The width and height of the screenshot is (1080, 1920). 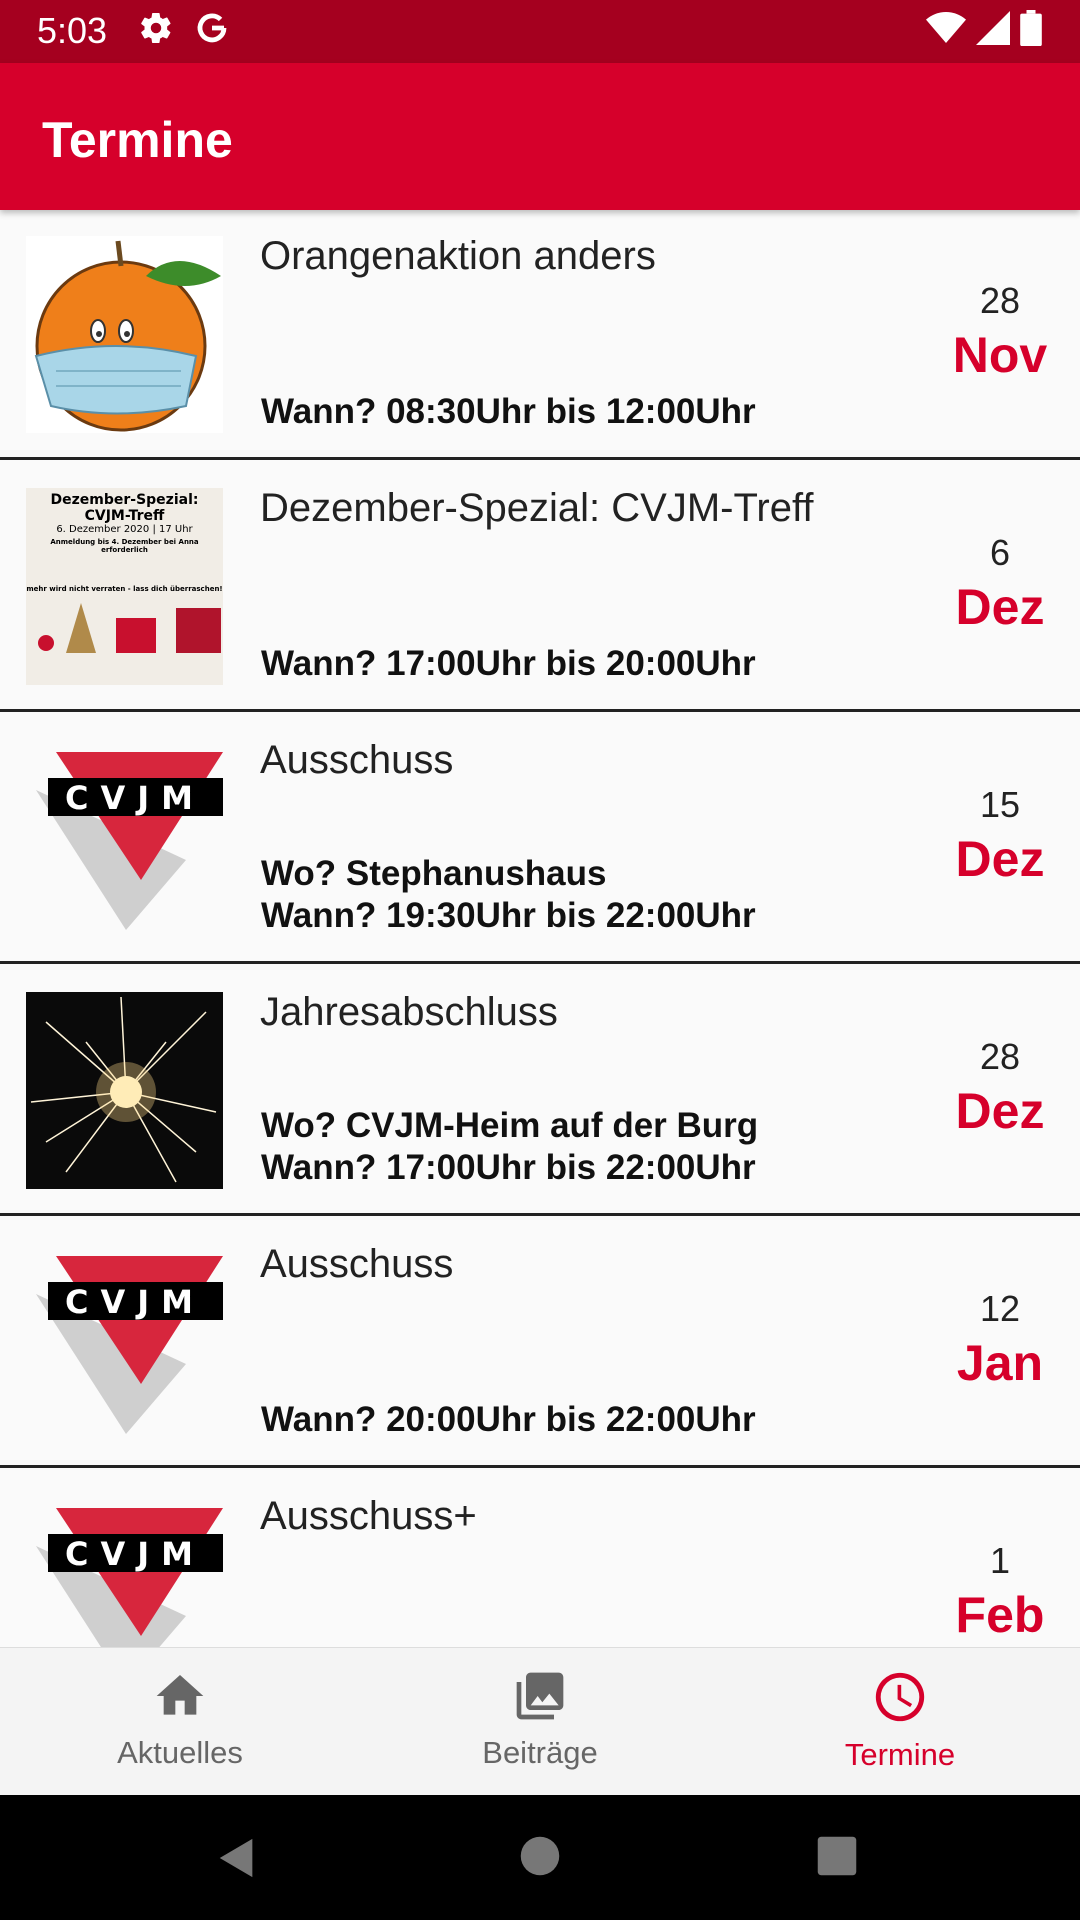 I want to click on flyer-heading: Dezember-Spezial:, so click(x=124, y=500).